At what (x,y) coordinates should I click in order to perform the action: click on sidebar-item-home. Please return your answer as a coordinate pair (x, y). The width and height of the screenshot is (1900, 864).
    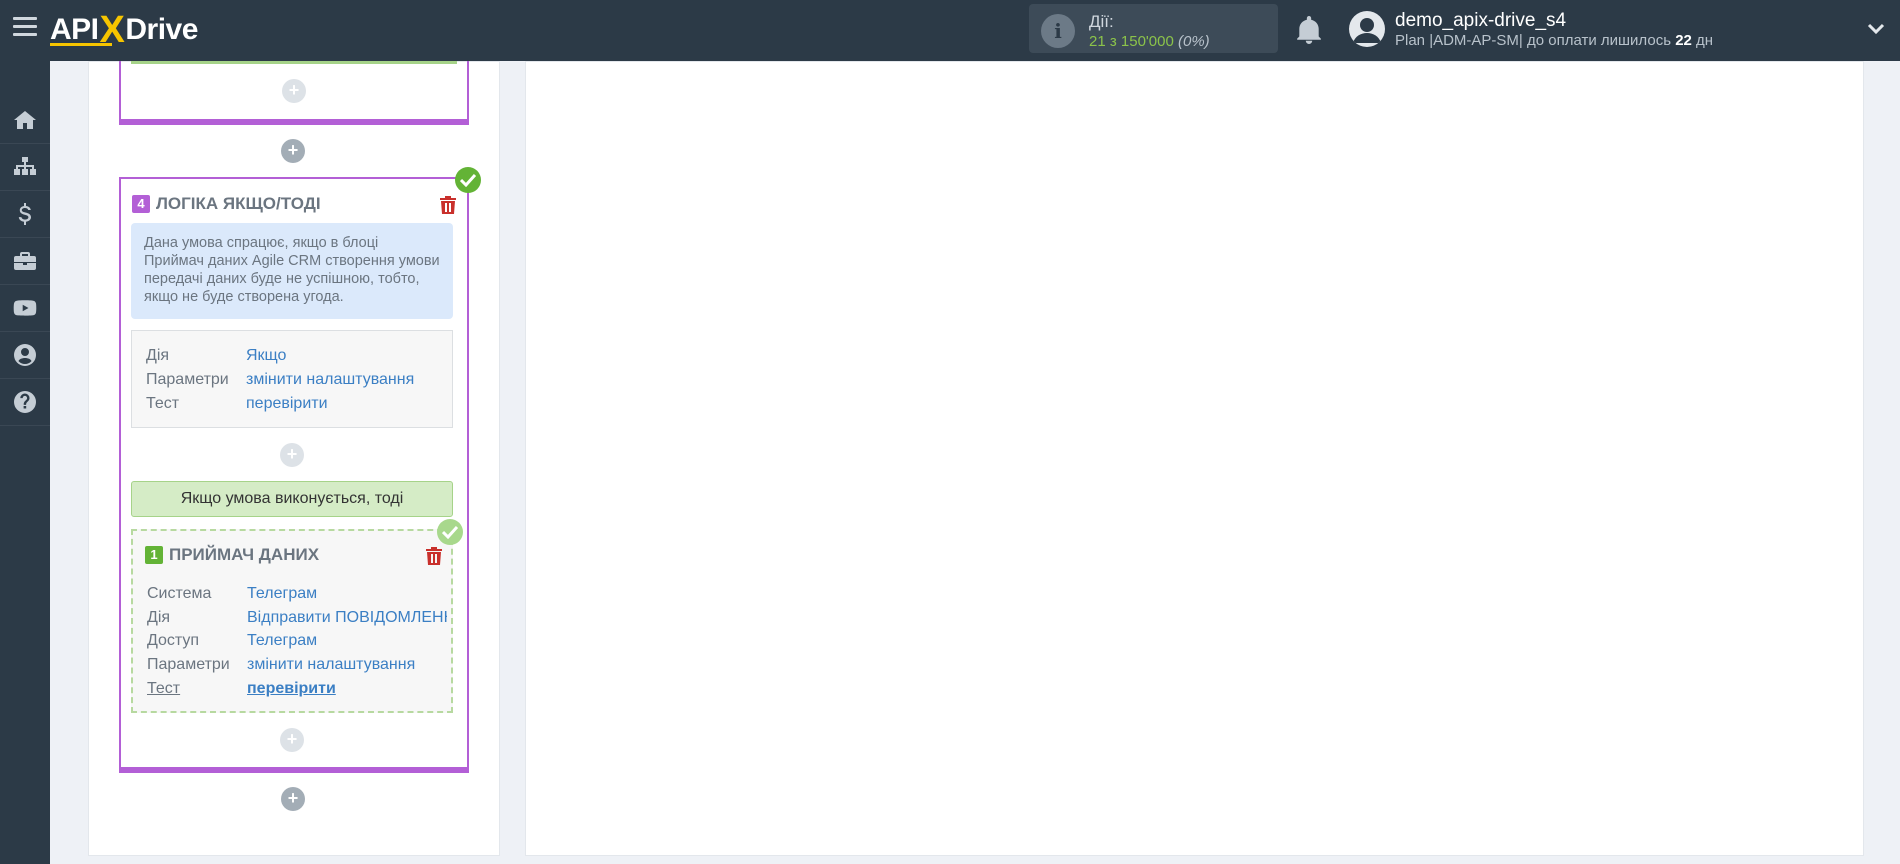
    Looking at the image, I should click on (25, 120).